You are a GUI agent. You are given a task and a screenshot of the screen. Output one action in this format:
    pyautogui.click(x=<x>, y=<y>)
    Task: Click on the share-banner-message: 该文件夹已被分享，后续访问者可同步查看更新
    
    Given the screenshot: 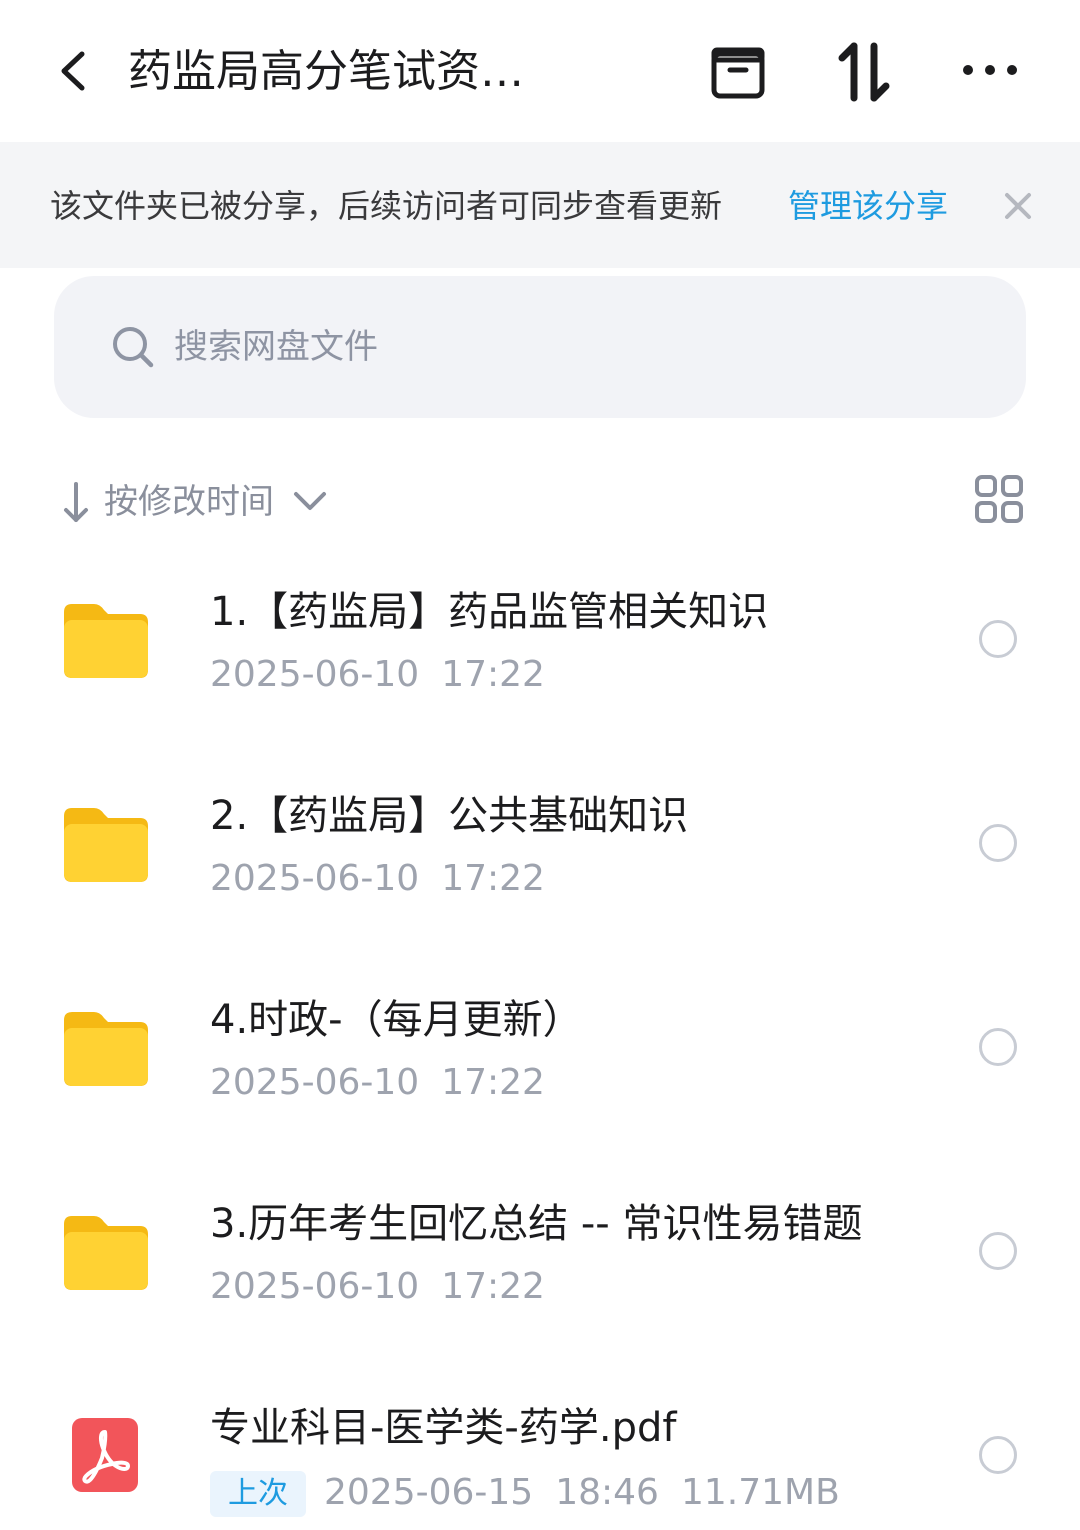 What is the action you would take?
    pyautogui.click(x=386, y=206)
    